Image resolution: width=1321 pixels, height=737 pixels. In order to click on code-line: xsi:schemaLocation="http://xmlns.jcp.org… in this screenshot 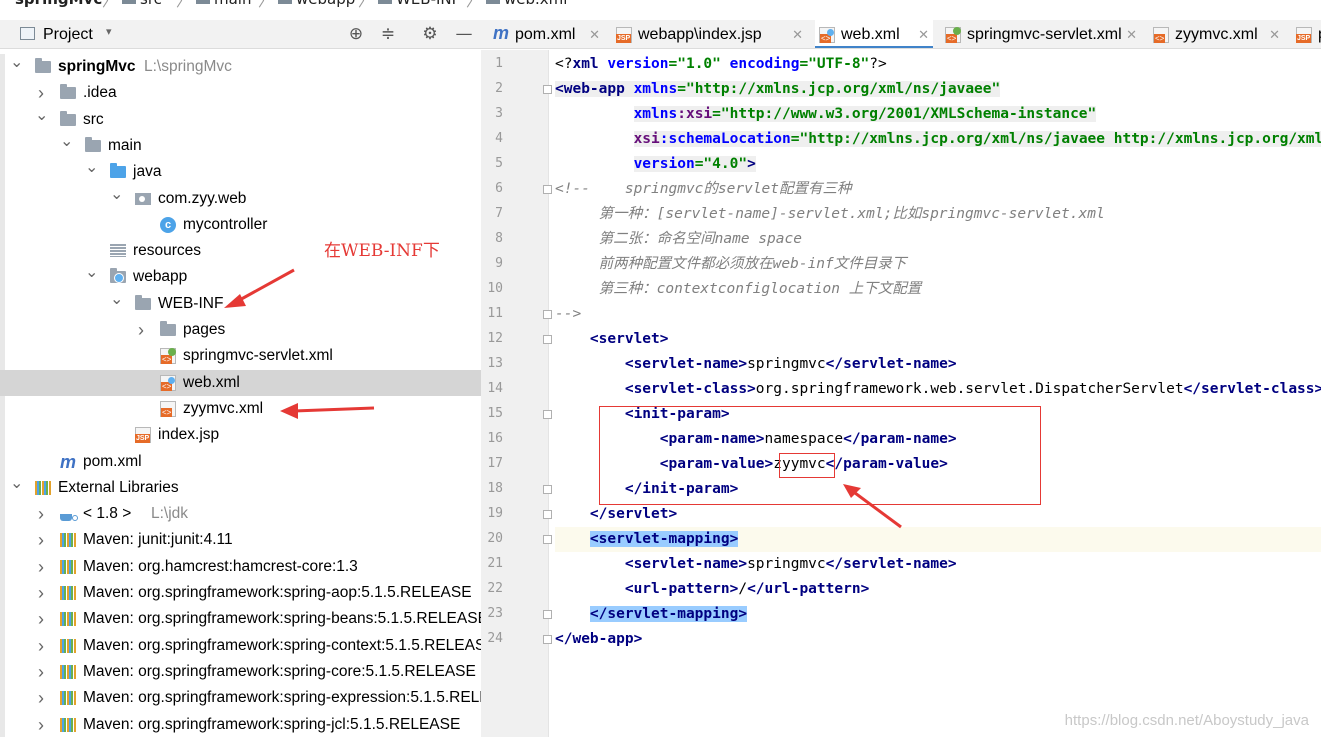, I will do `click(938, 139)`.